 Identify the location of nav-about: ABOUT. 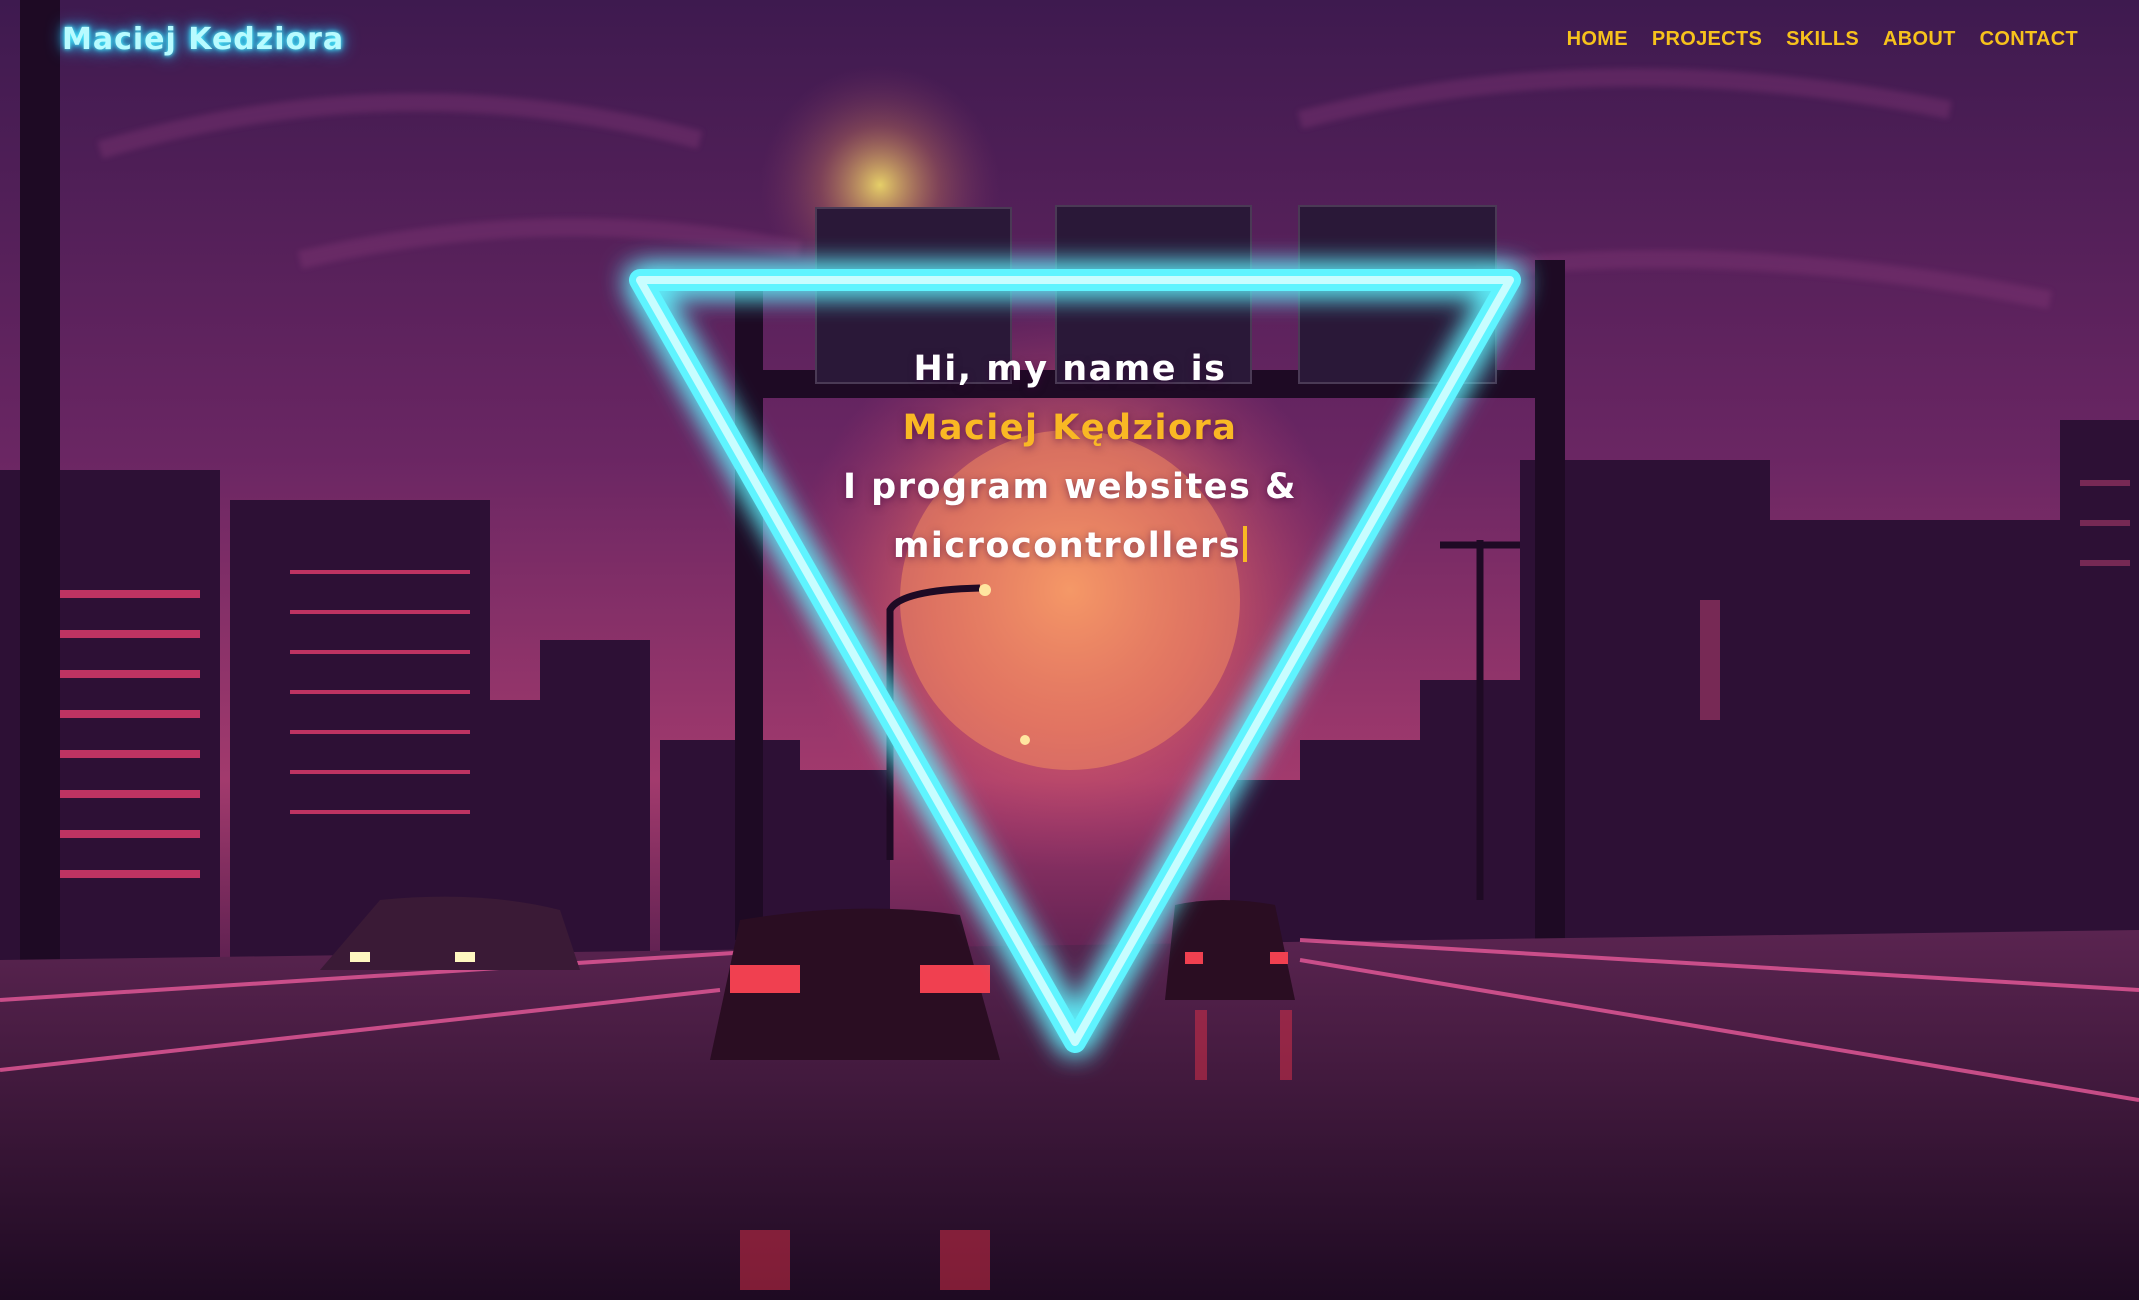
(1919, 39).